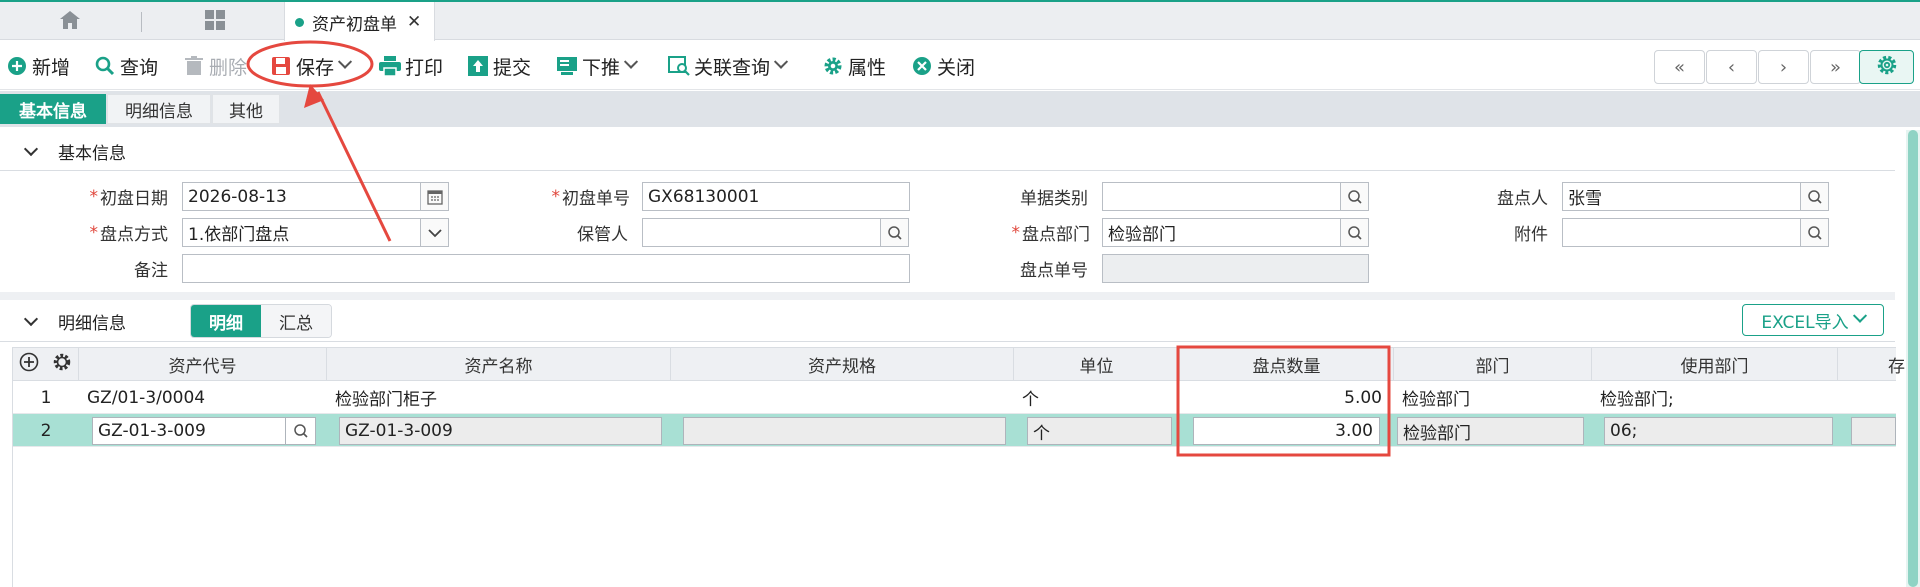 This screenshot has height=587, width=1920. I want to click on push-down-button: 下推, so click(597, 66).